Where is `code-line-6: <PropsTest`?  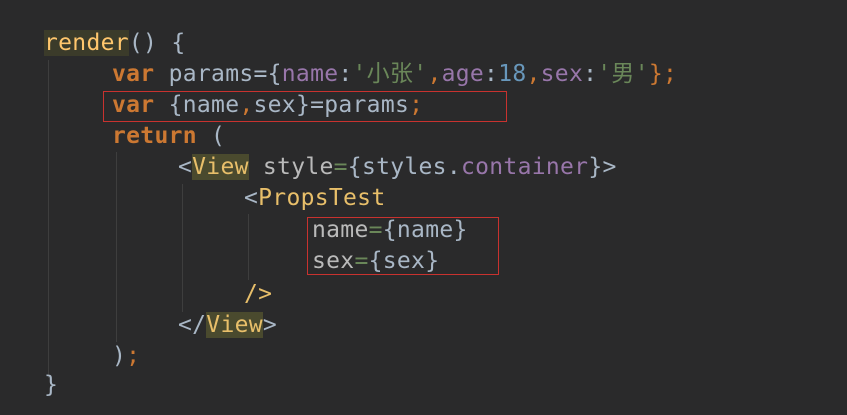 code-line-6: <PropsTest is located at coordinates (314, 198).